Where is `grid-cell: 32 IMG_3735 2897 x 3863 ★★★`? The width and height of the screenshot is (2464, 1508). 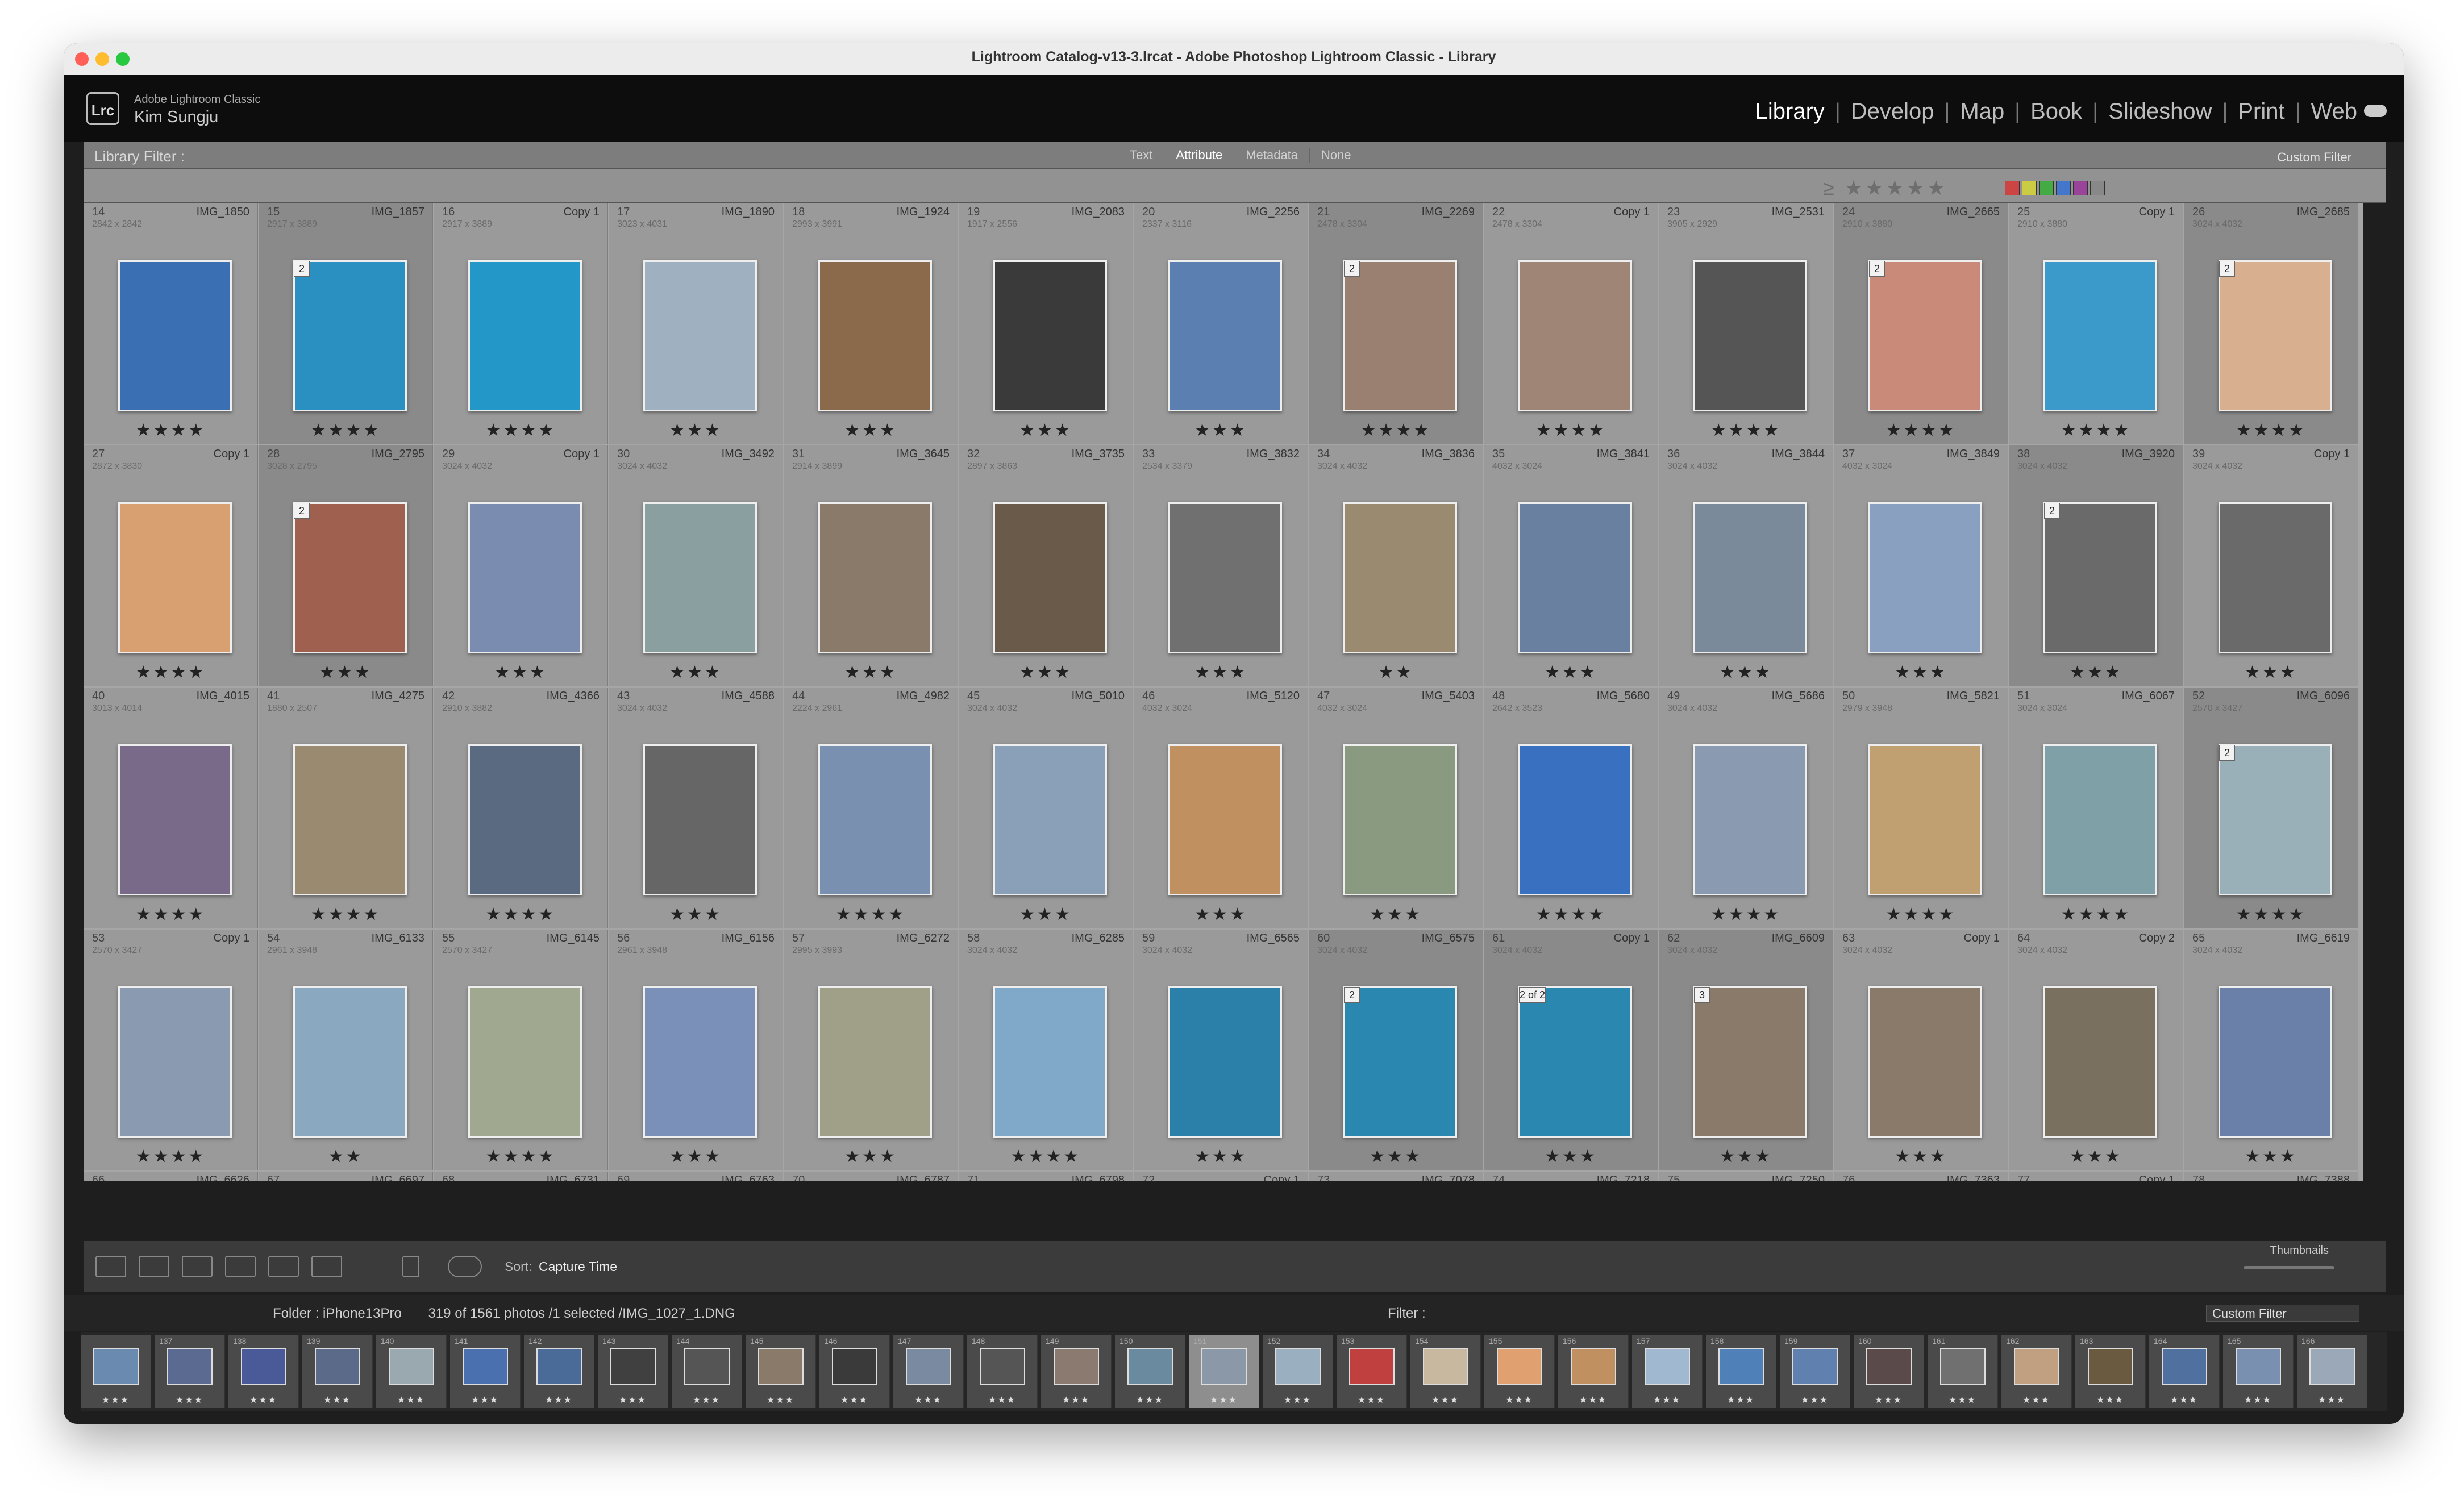 grid-cell: 32 IMG_3735 2897 x 3863 ★★★ is located at coordinates (1046, 565).